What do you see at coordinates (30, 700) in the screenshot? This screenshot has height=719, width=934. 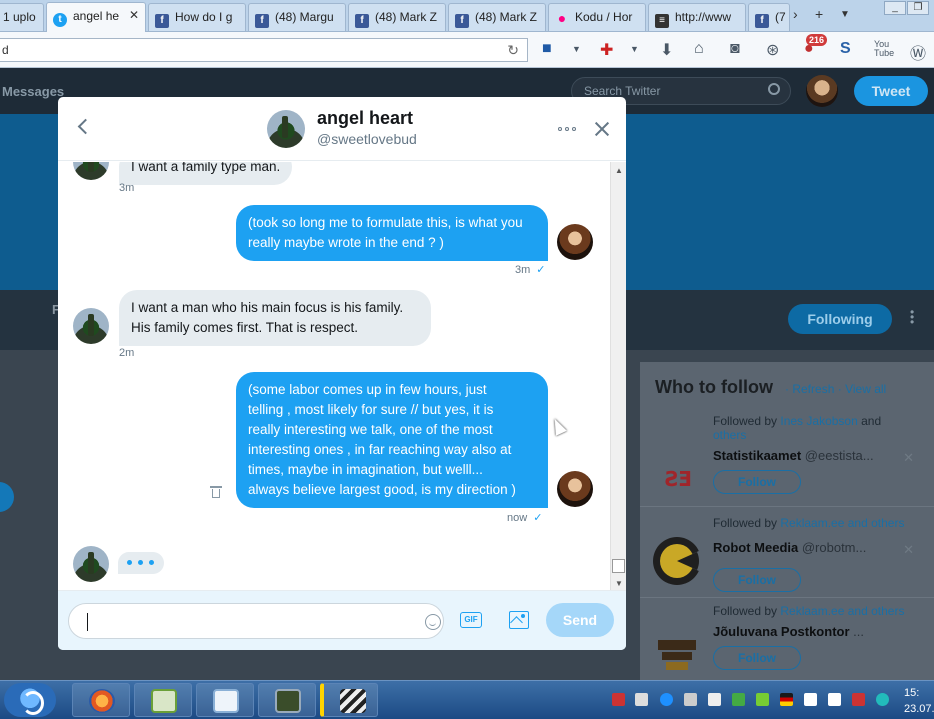 I see `start-button` at bounding box center [30, 700].